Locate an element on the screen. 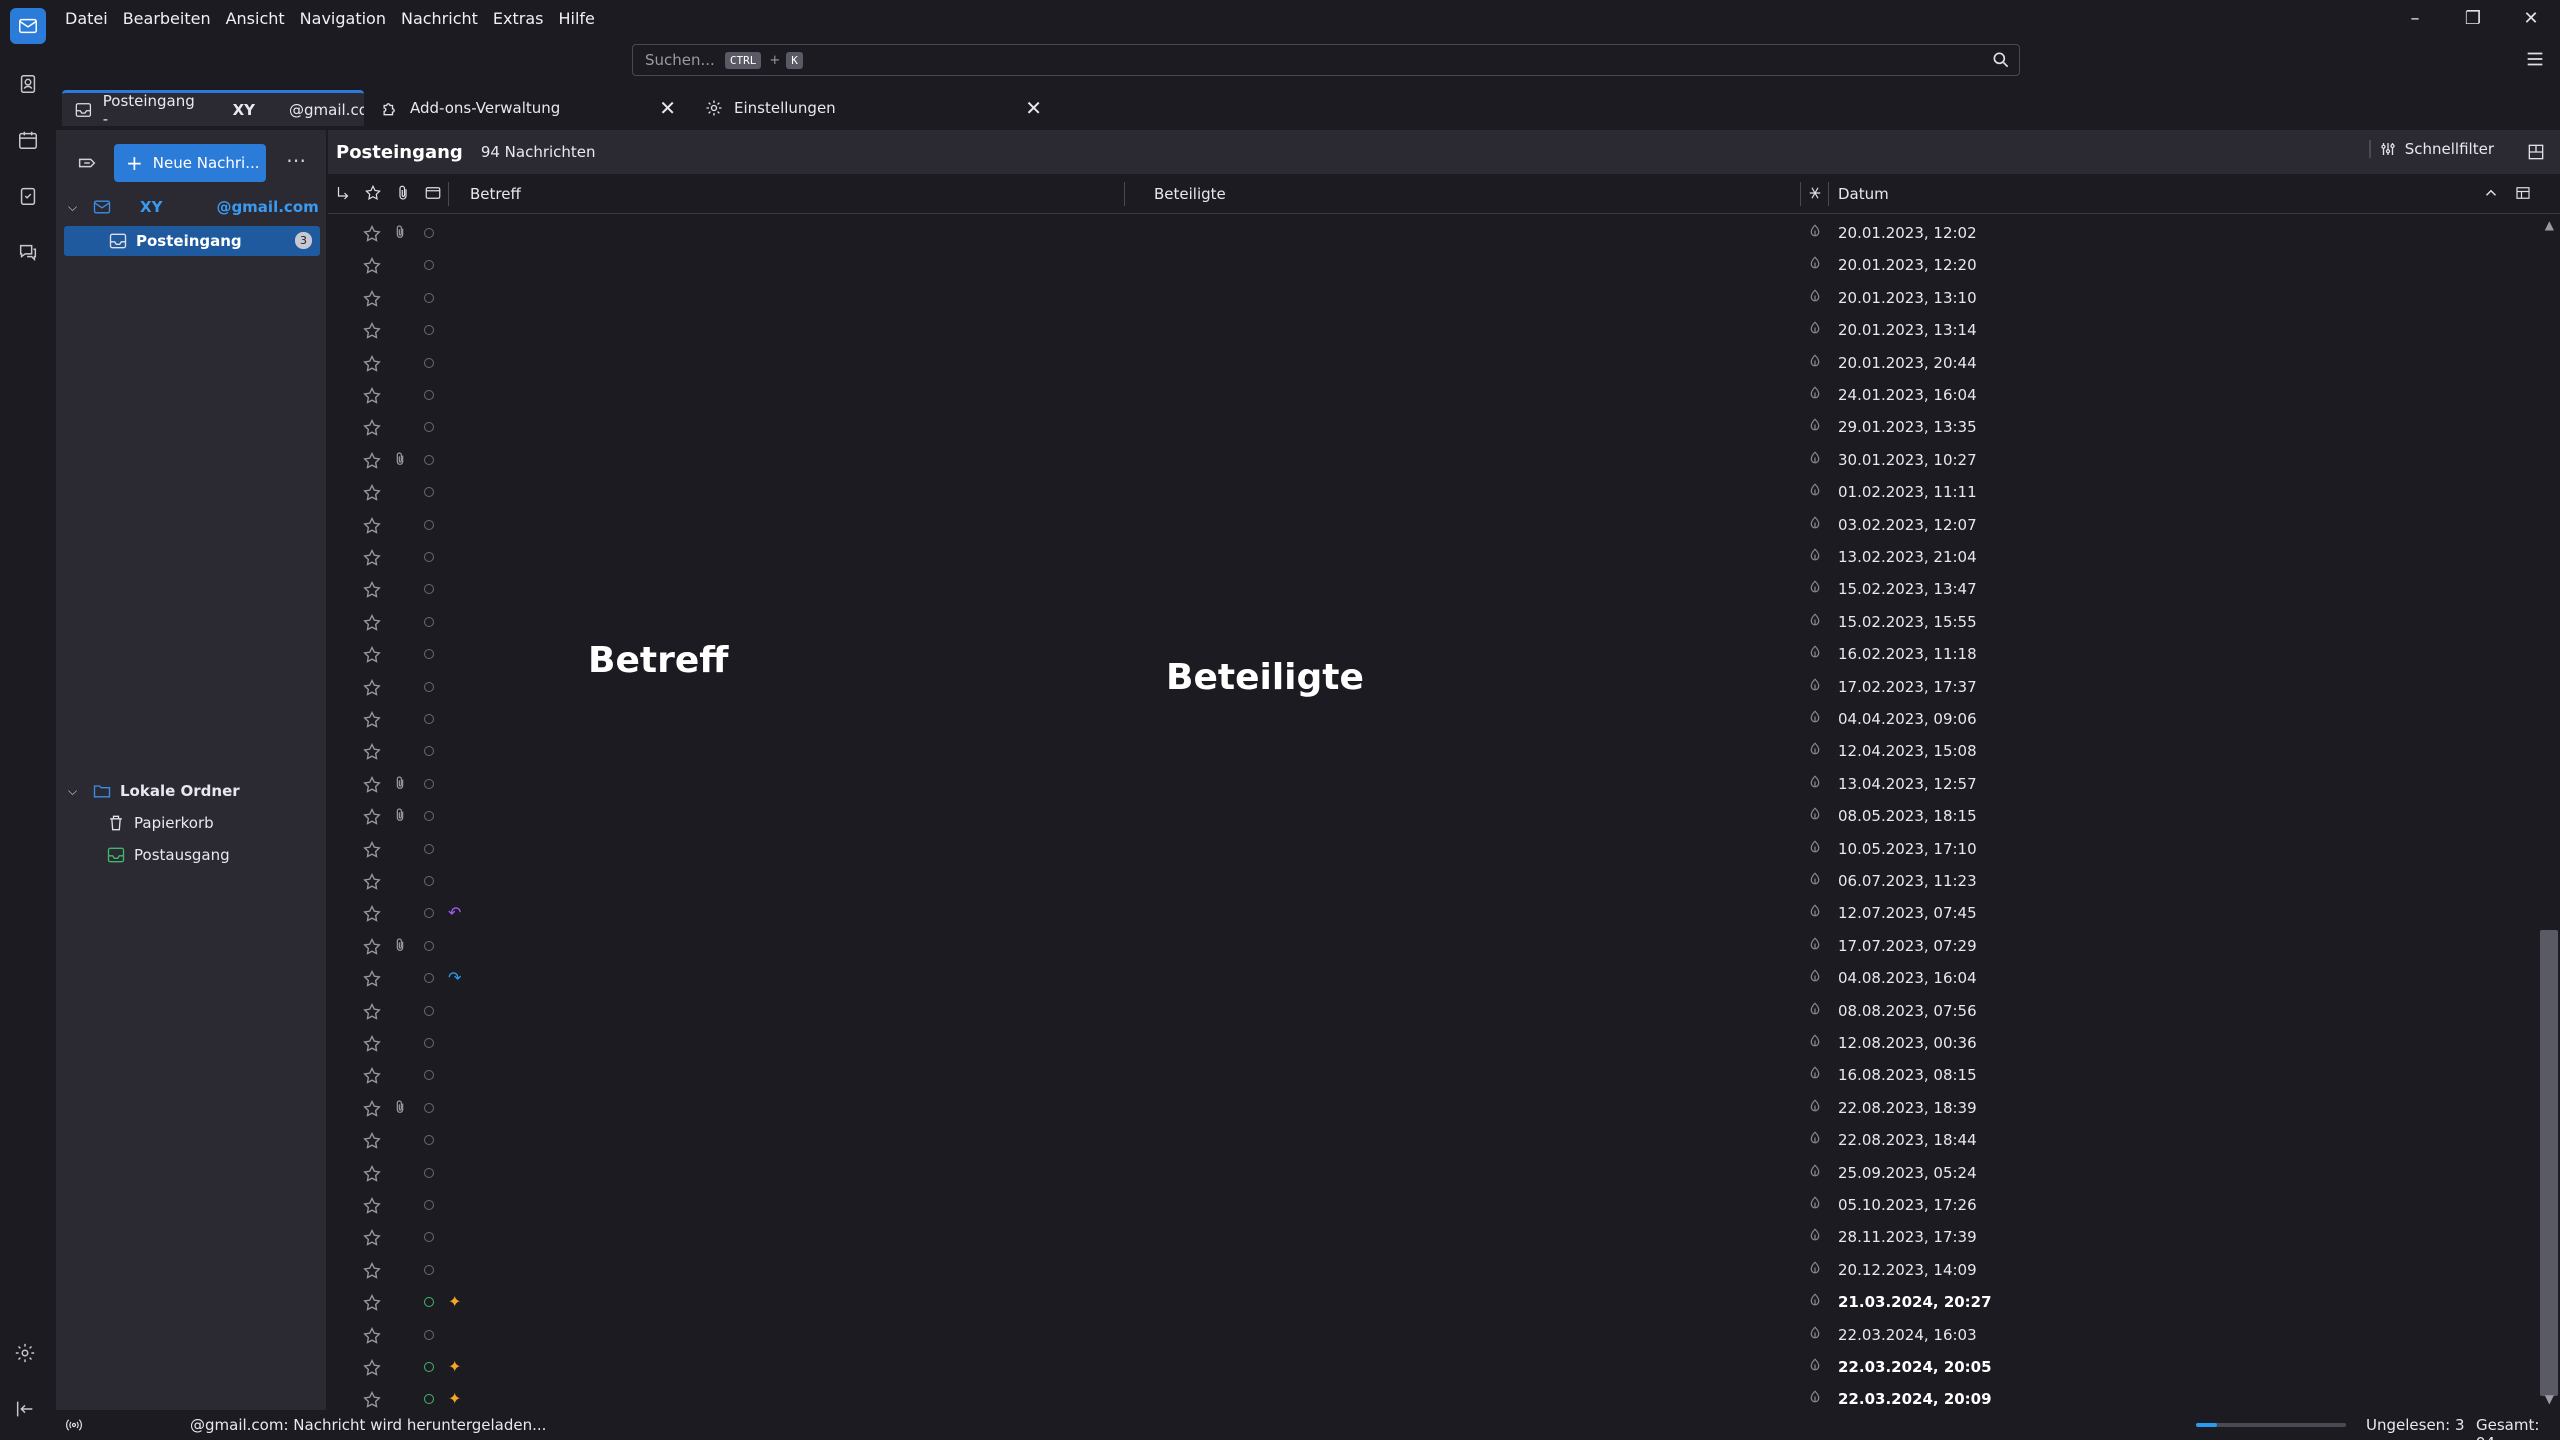 This screenshot has width=2560, height=1440. attachment-column-icon is located at coordinates (403, 193).